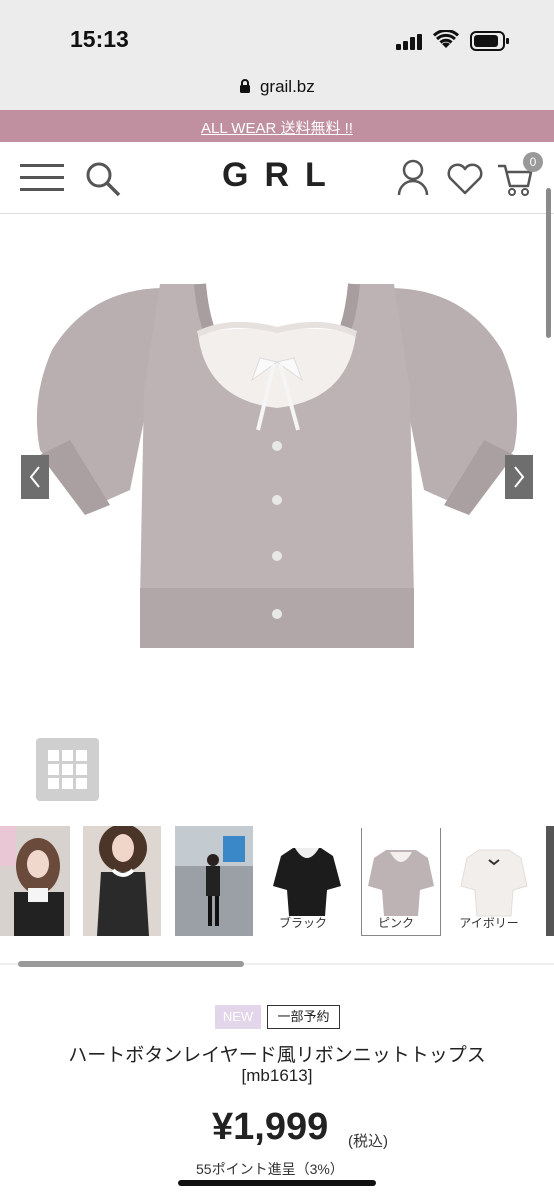 This screenshot has width=554, height=1200. What do you see at coordinates (550, 881) in the screenshot?
I see `thumbnail-next-partial` at bounding box center [550, 881].